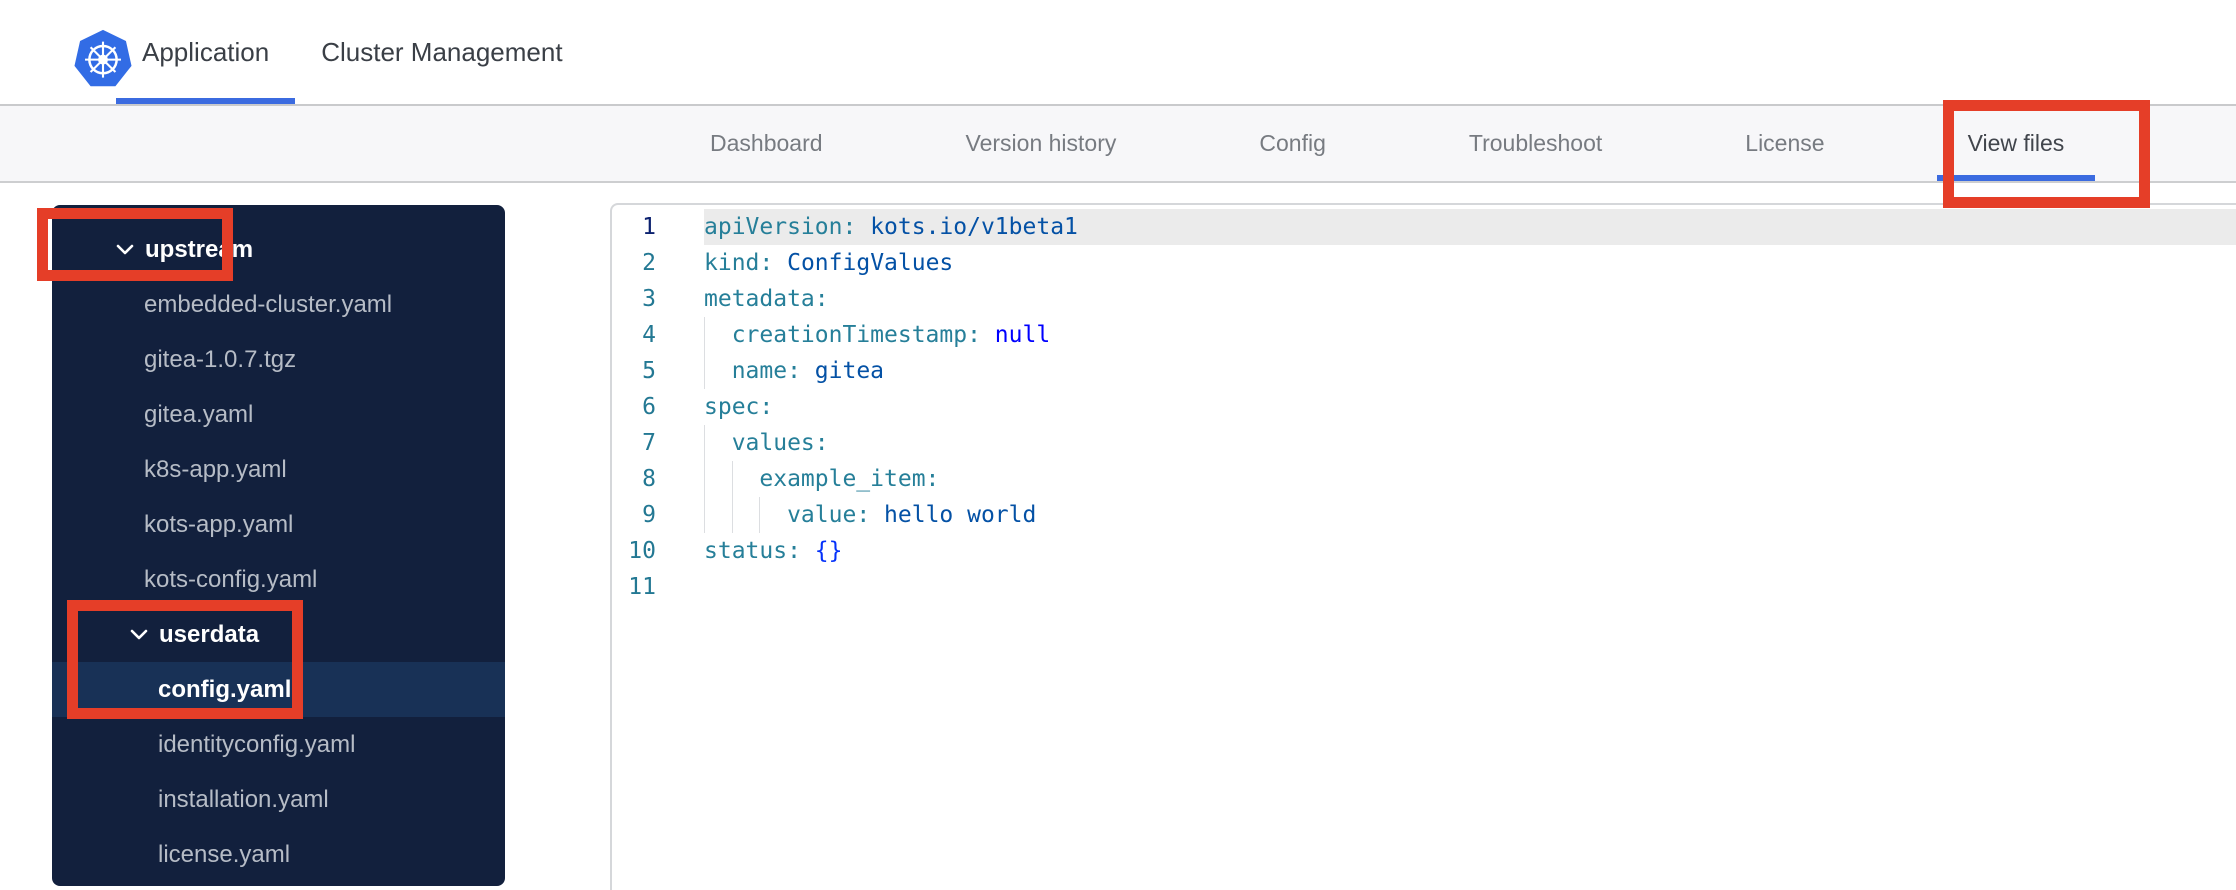 The image size is (2236, 890). I want to click on top-bar: Application Cluster Management, so click(1118, 53).